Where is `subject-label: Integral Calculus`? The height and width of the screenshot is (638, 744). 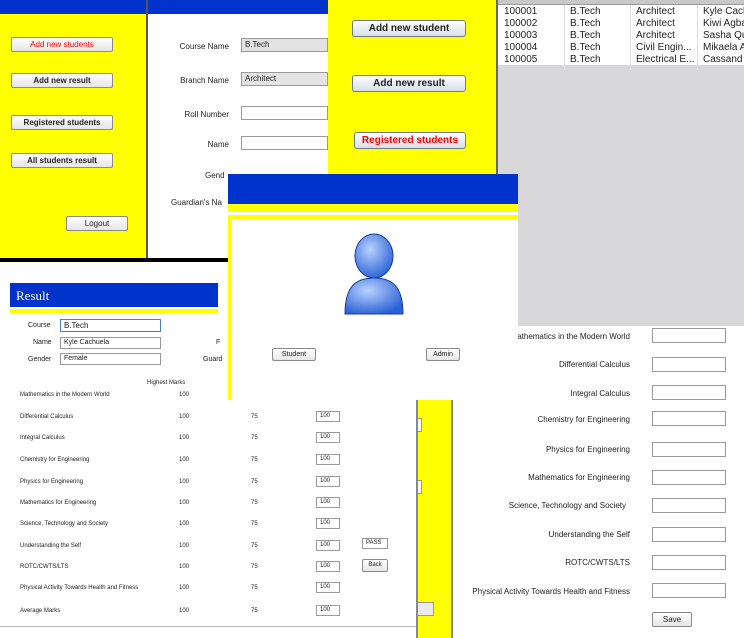 subject-label: Integral Calculus is located at coordinates (600, 393).